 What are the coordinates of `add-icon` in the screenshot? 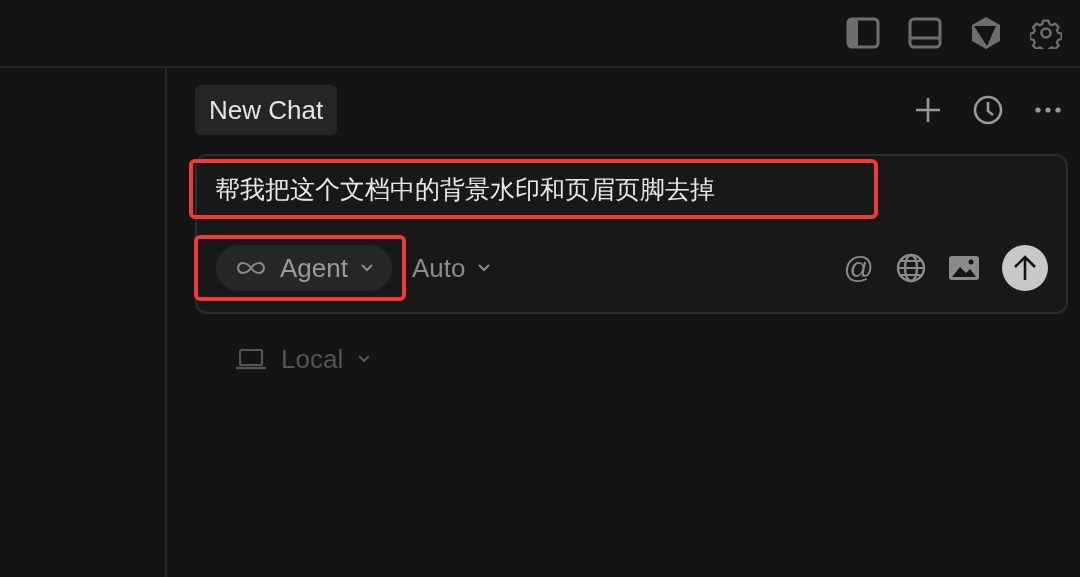 It's located at (928, 110).